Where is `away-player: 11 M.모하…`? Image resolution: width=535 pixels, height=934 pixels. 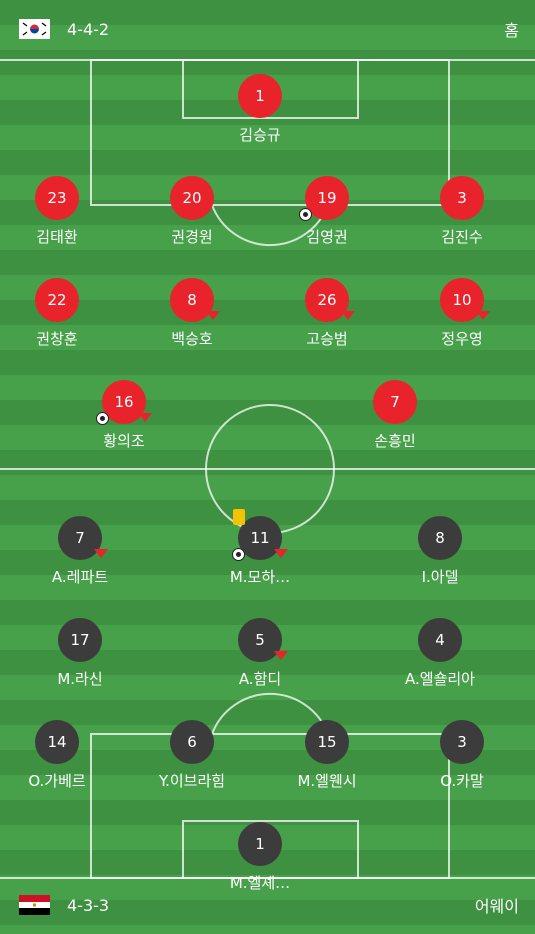 away-player: 11 M.모하… is located at coordinates (260, 552).